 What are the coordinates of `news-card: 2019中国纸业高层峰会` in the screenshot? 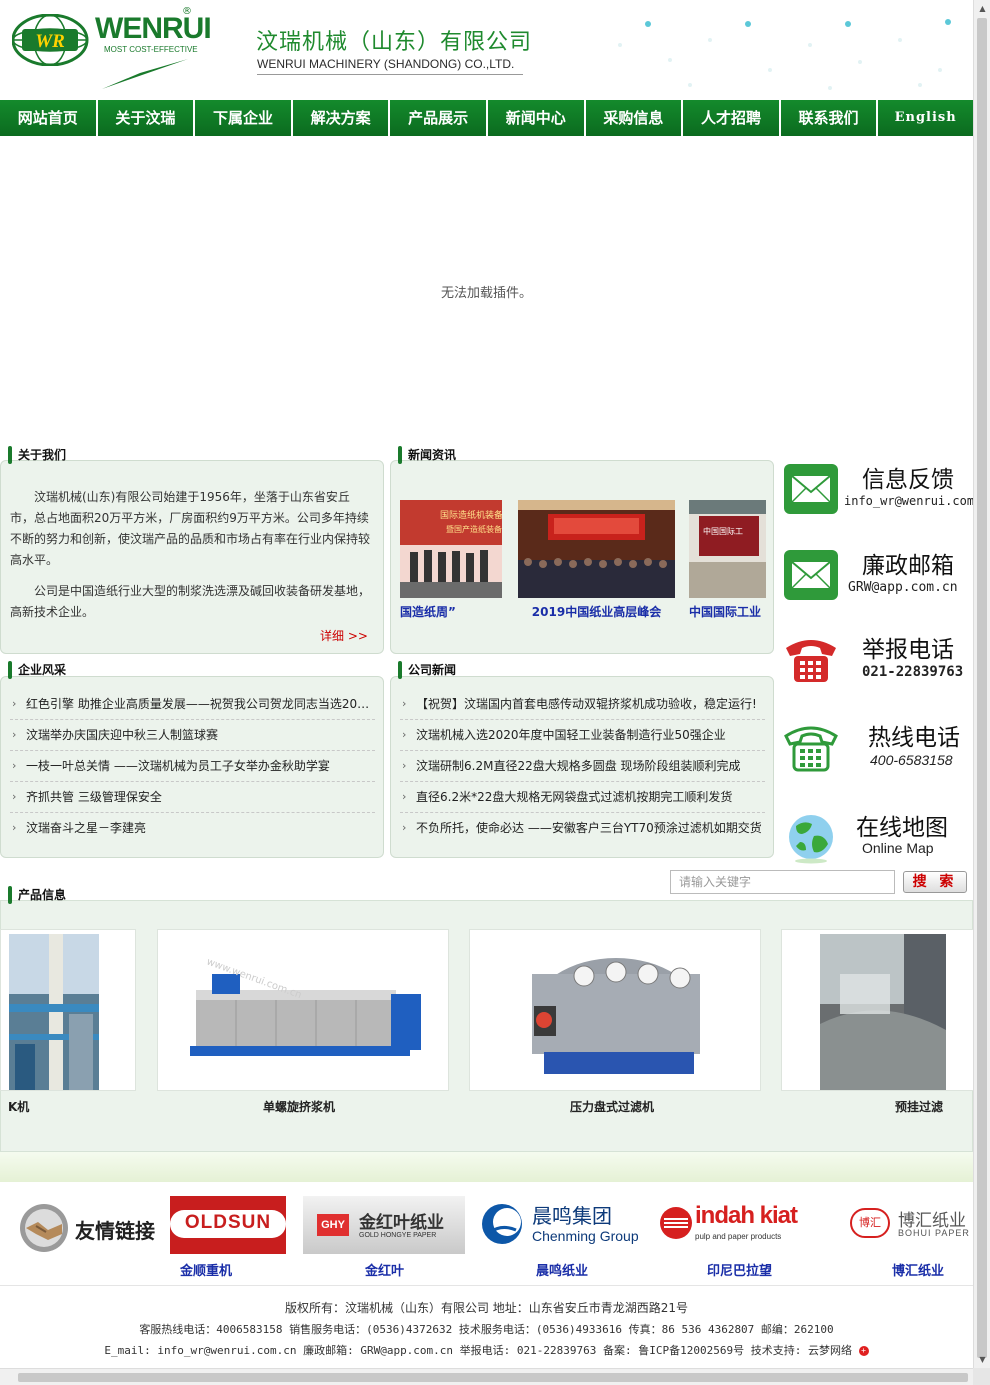 It's located at (596, 560).